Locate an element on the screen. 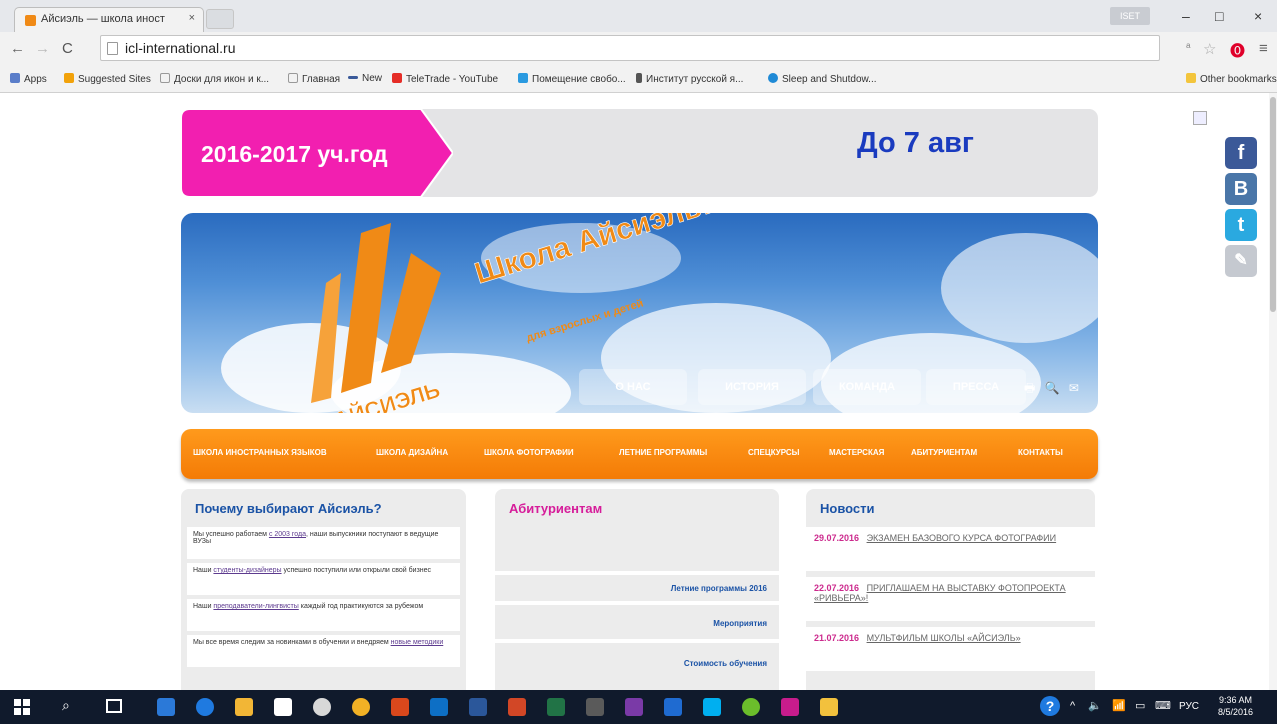 This screenshot has height=724, width=1277. forward-arrow-icon: → is located at coordinates (42, 48).